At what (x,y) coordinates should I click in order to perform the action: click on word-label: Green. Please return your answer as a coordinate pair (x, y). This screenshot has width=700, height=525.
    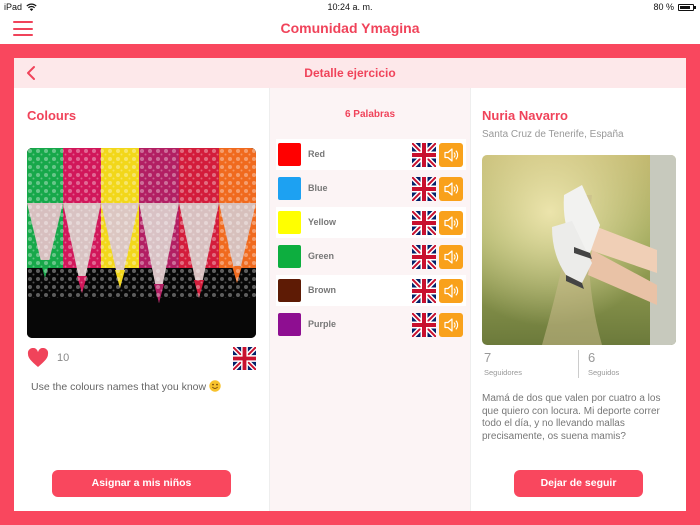
    Looking at the image, I should click on (321, 256).